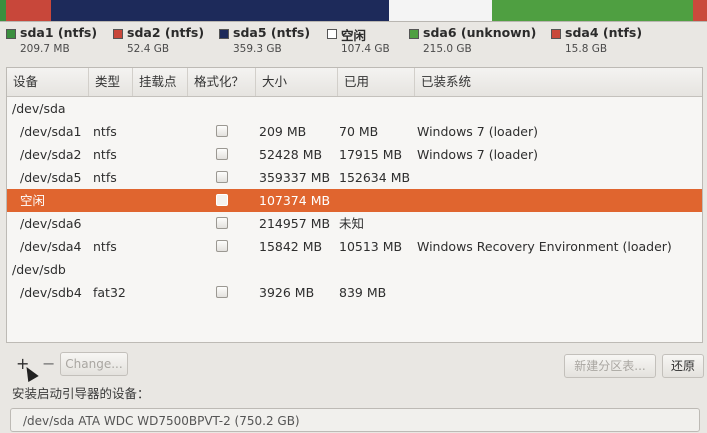  I want to click on used-cell: 152634 MB, so click(375, 177).